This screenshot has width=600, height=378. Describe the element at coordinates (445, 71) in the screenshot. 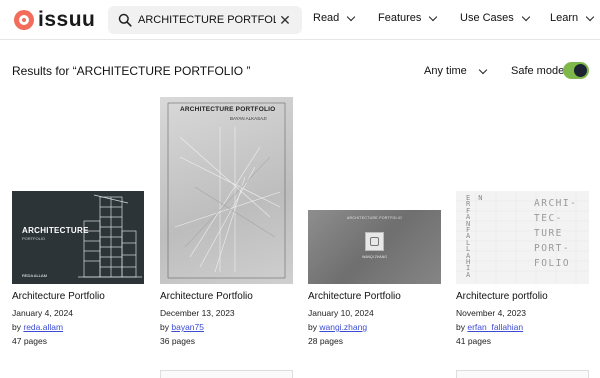

I see `time-filter-label: Any time` at that location.